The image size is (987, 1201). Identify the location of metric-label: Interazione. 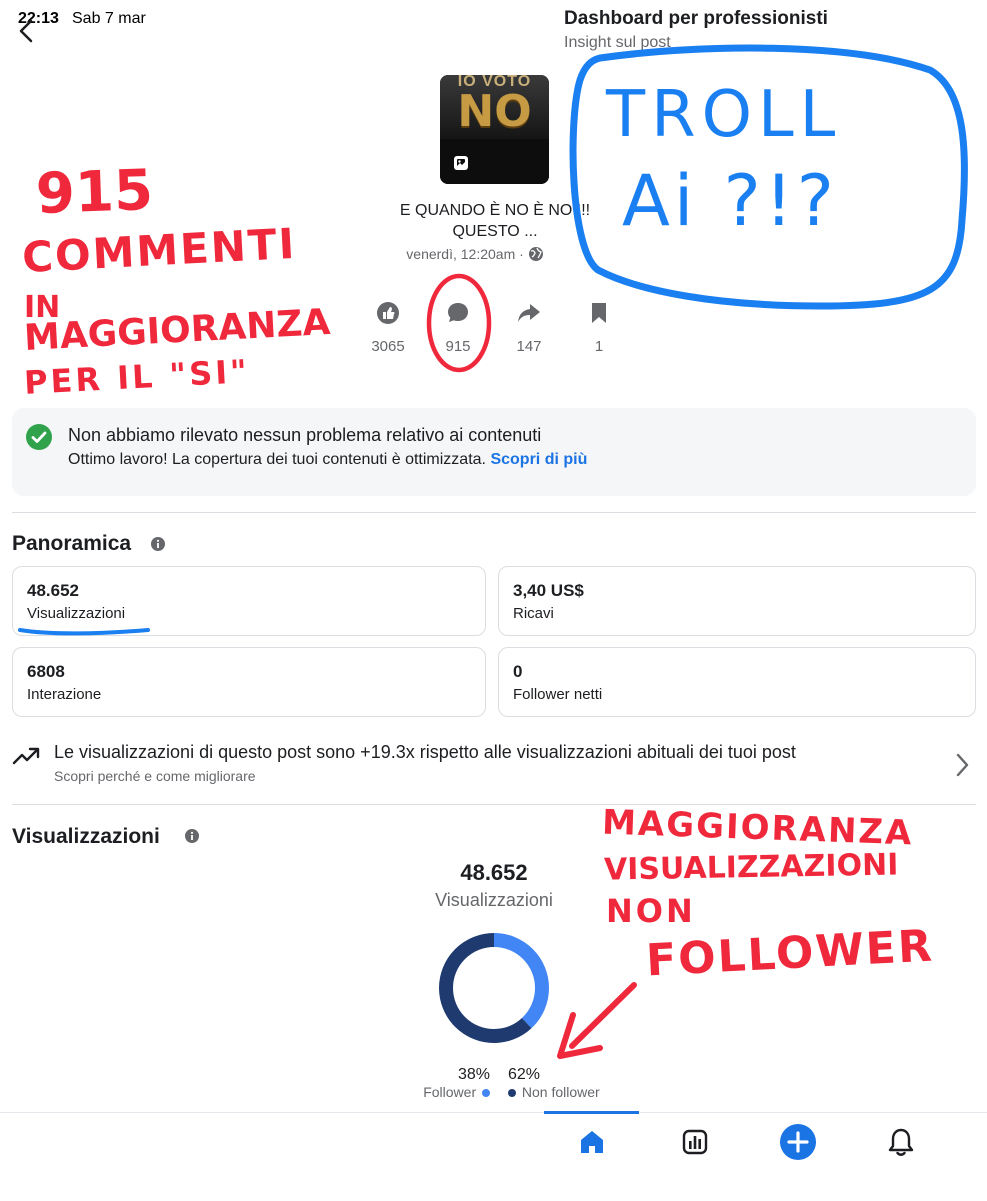
(64, 694).